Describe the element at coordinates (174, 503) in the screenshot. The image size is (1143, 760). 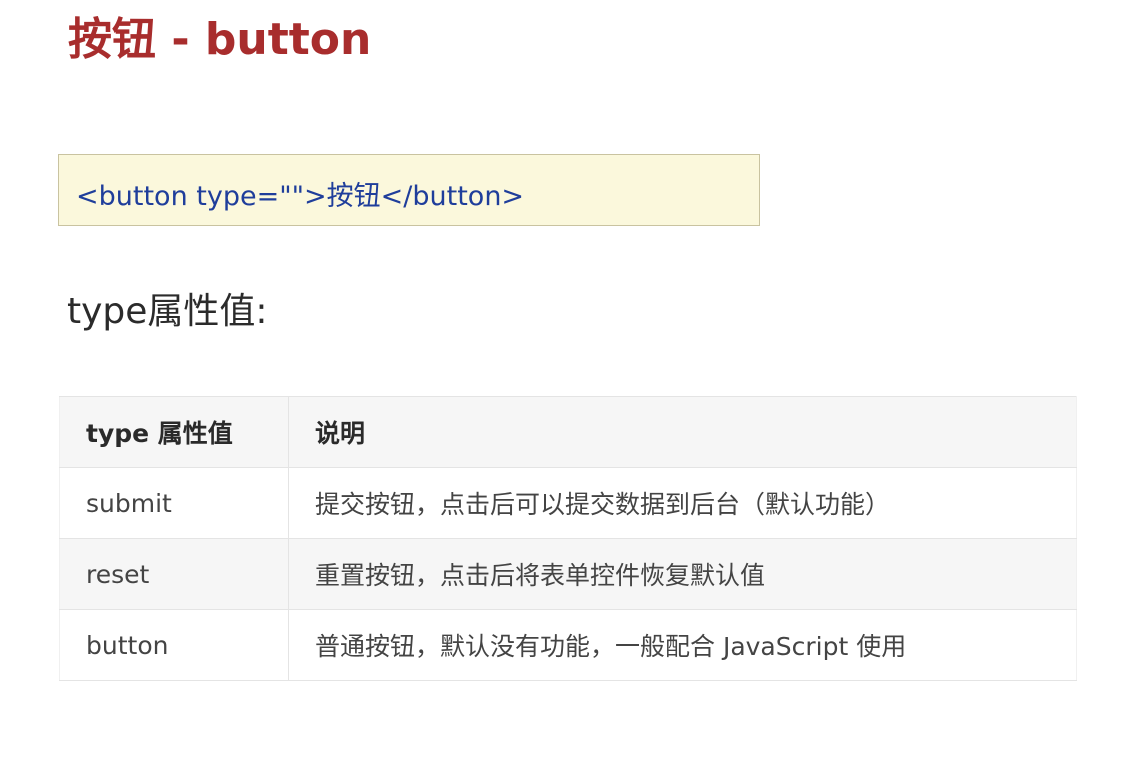
I see `type-value-cell: submit` at that location.